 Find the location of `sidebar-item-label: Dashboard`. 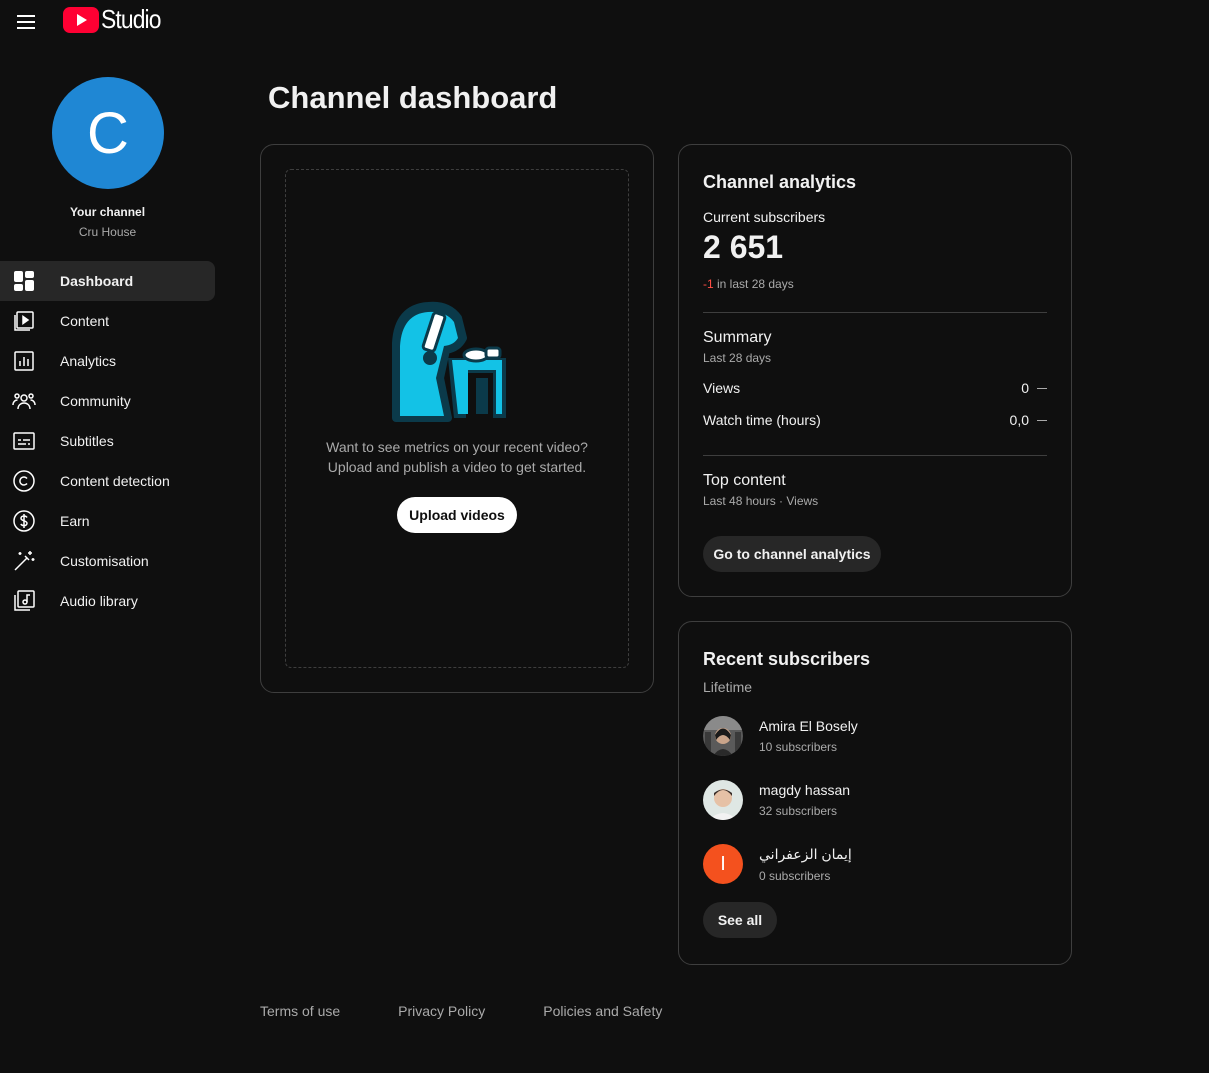

sidebar-item-label: Dashboard is located at coordinates (97, 281).